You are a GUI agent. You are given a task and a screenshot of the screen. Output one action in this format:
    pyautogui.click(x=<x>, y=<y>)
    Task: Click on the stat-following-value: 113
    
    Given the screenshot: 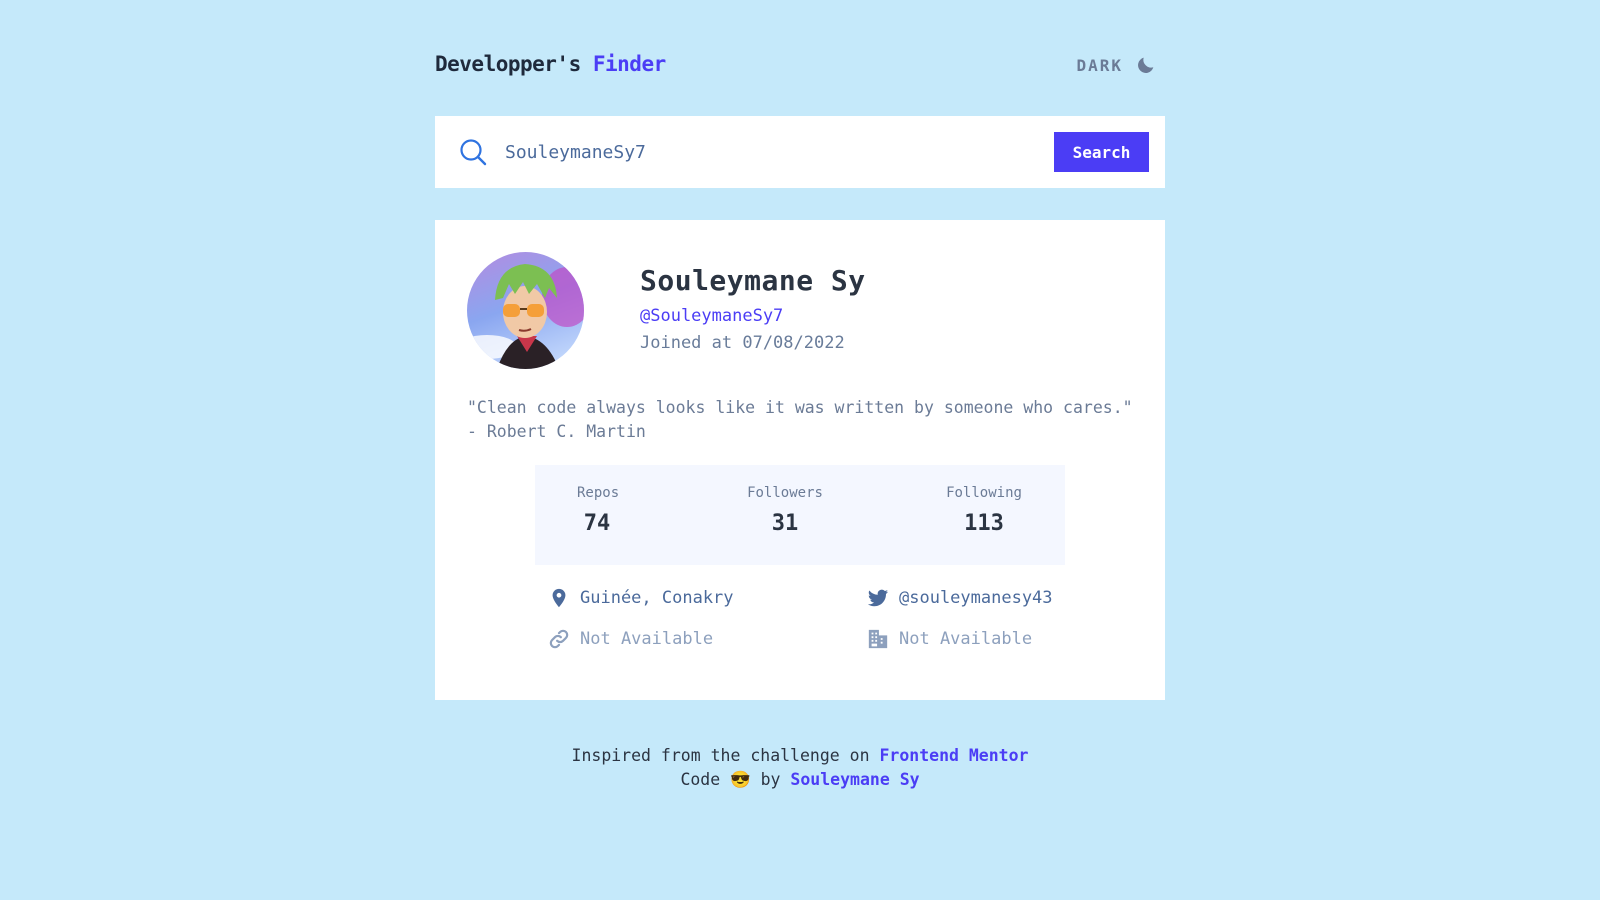 What is the action you would take?
    pyautogui.click(x=984, y=523)
    